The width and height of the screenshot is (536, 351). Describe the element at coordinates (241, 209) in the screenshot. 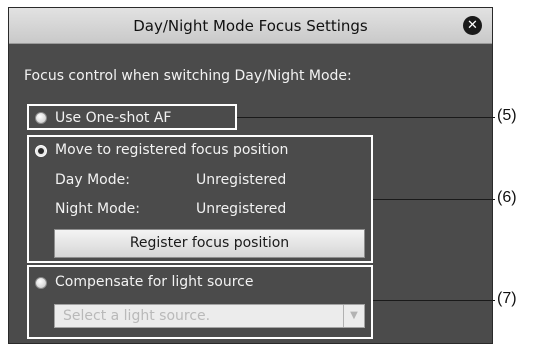

I see `night-mode-value: Unregistered` at that location.